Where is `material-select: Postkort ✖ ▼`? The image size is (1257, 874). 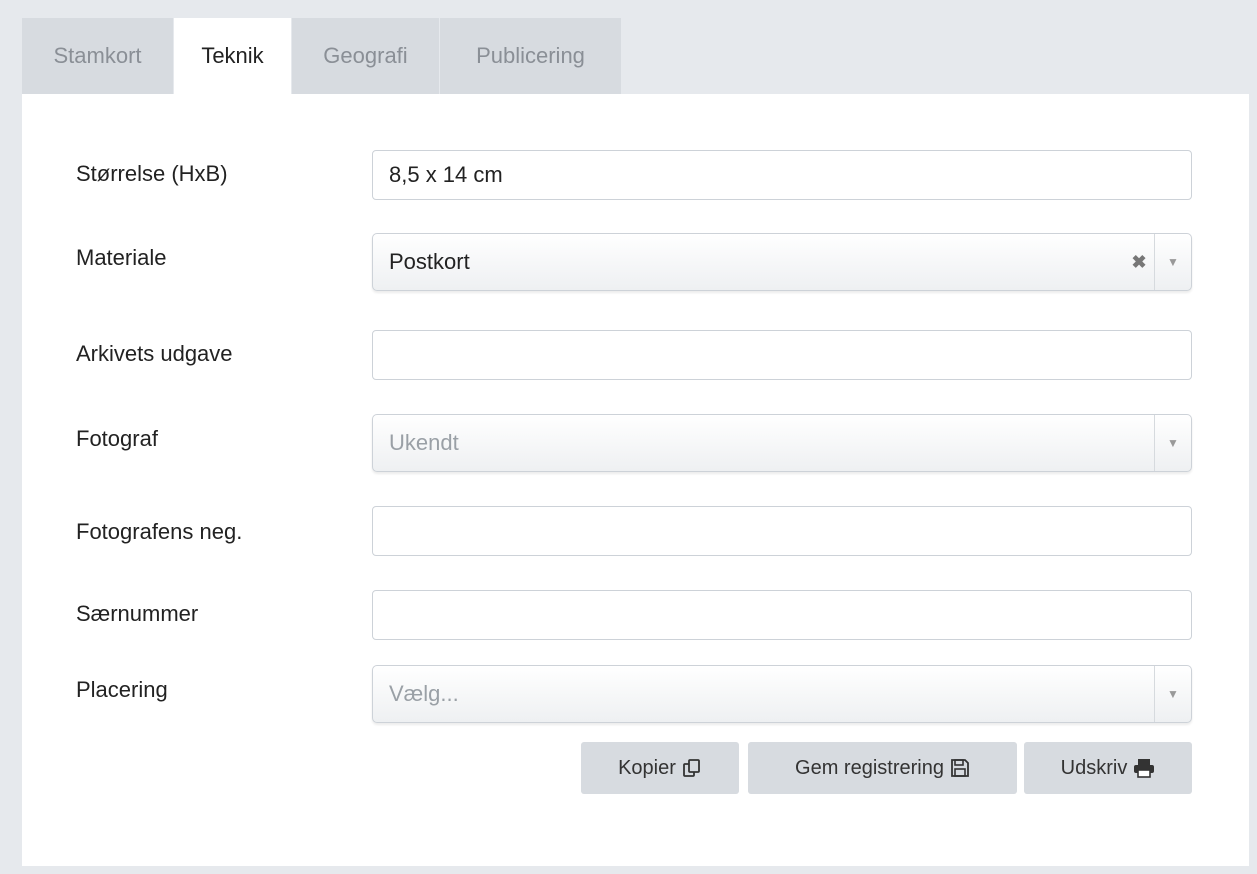 material-select: Postkort ✖ ▼ is located at coordinates (782, 262).